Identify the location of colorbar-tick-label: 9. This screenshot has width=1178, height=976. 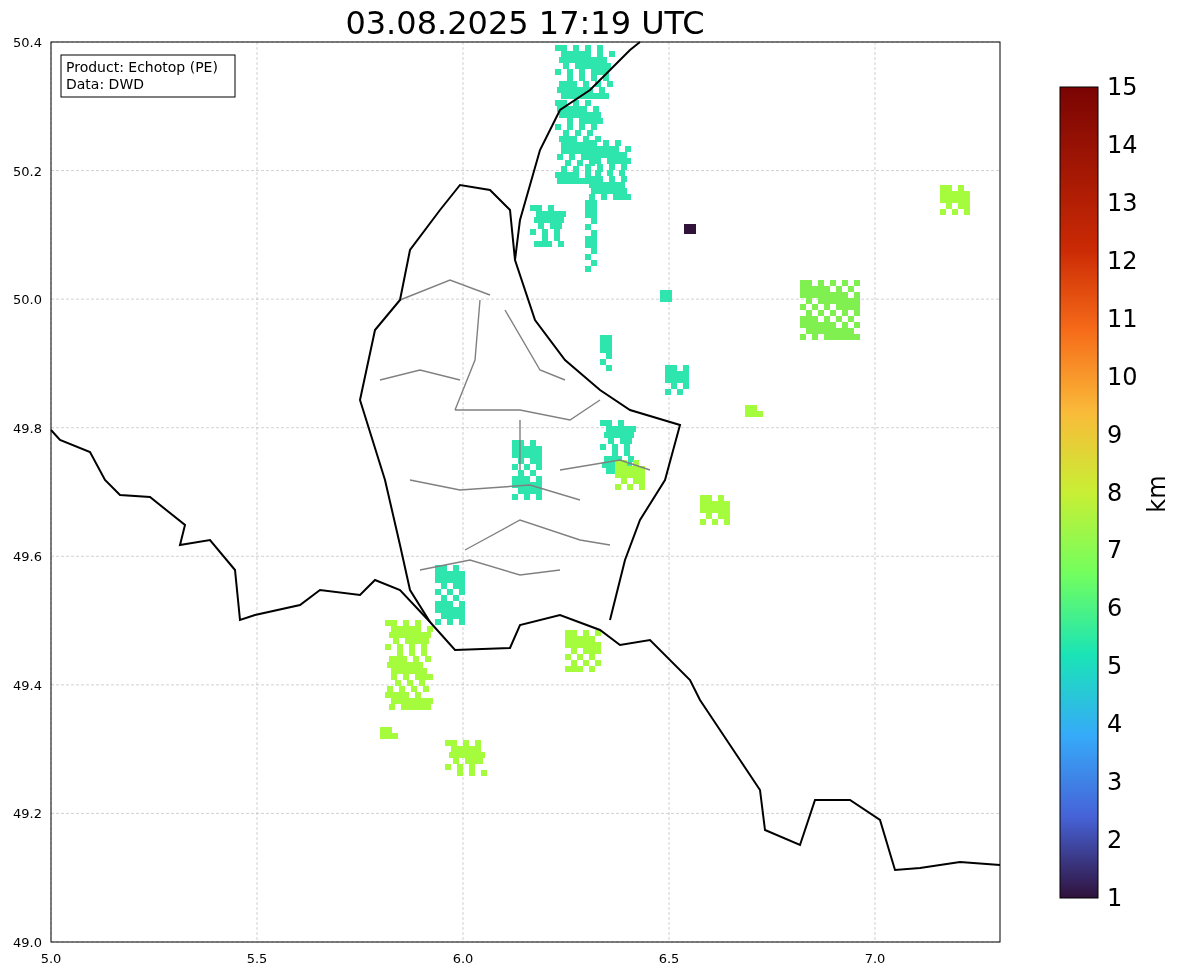
(1115, 434).